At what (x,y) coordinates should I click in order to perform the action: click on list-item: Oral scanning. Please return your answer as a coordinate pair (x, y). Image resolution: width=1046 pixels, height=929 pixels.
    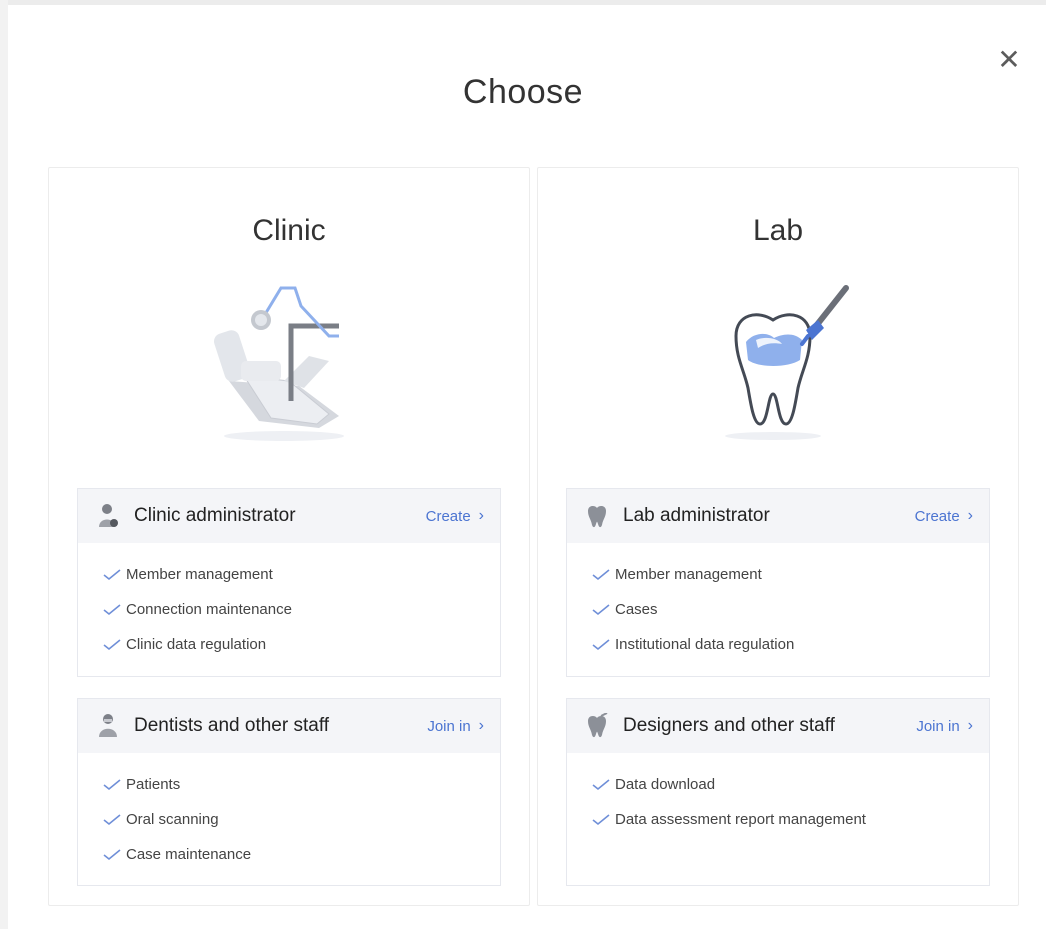
    Looking at the image, I should click on (300, 819).